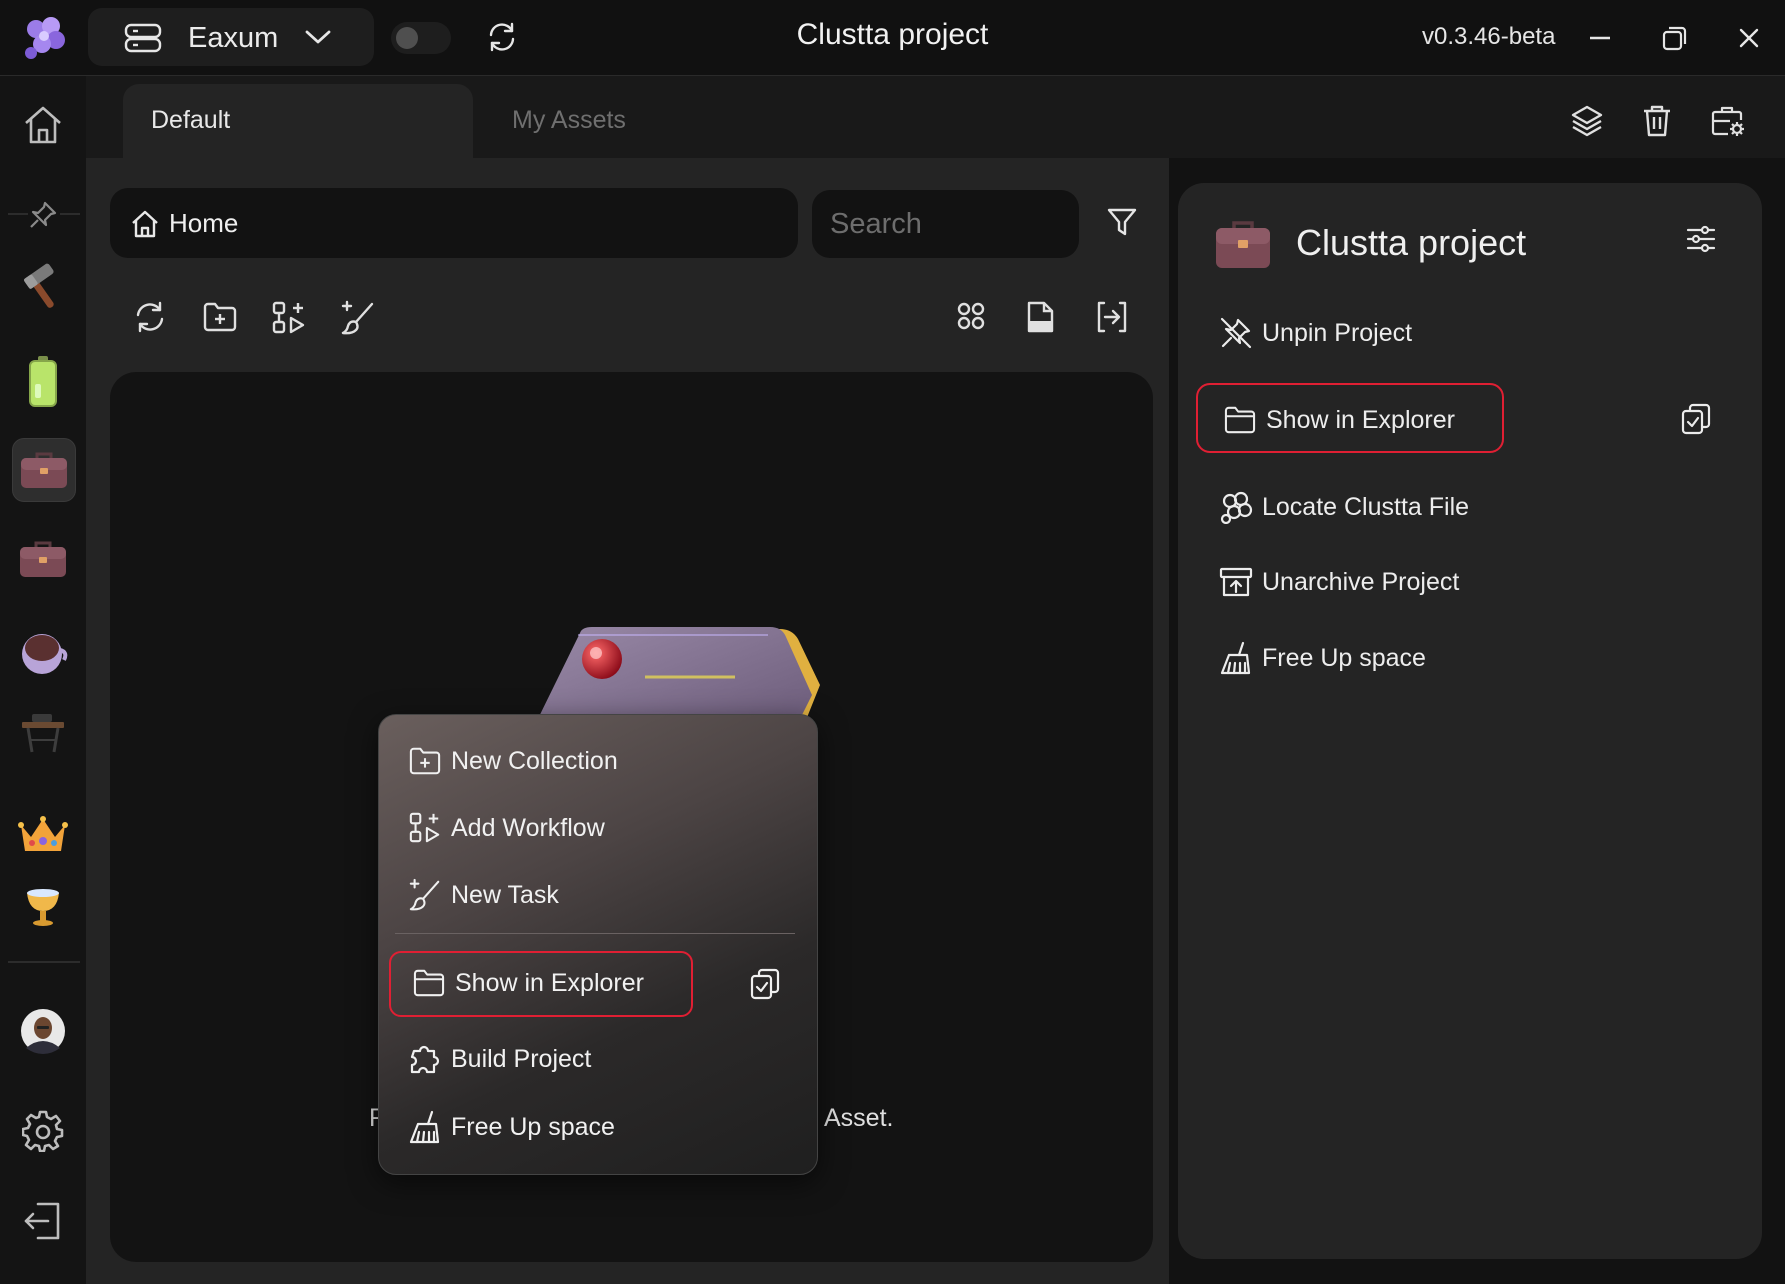  I want to click on sliders-icon, so click(1701, 239).